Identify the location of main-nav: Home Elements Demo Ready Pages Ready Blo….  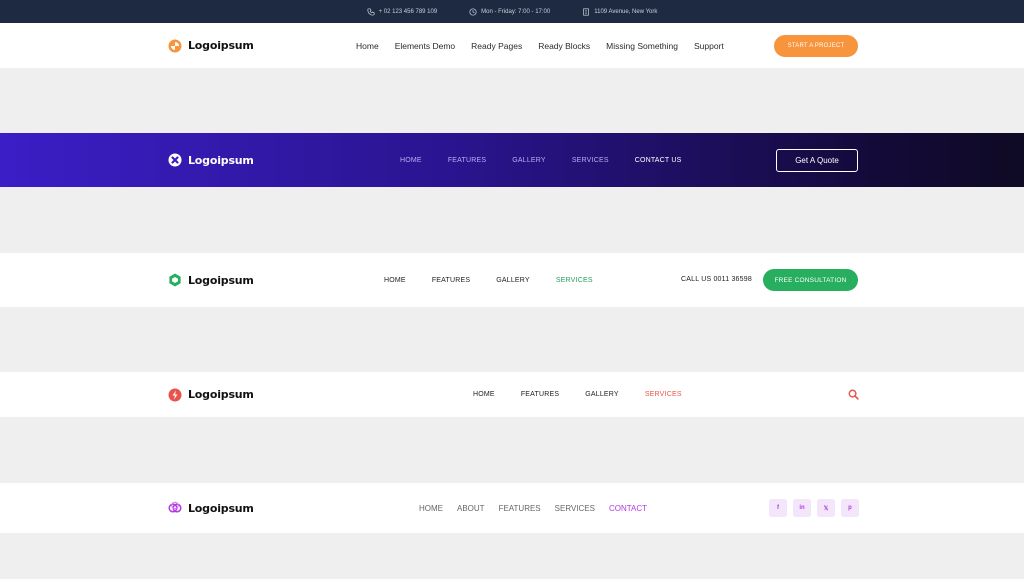
(540, 46).